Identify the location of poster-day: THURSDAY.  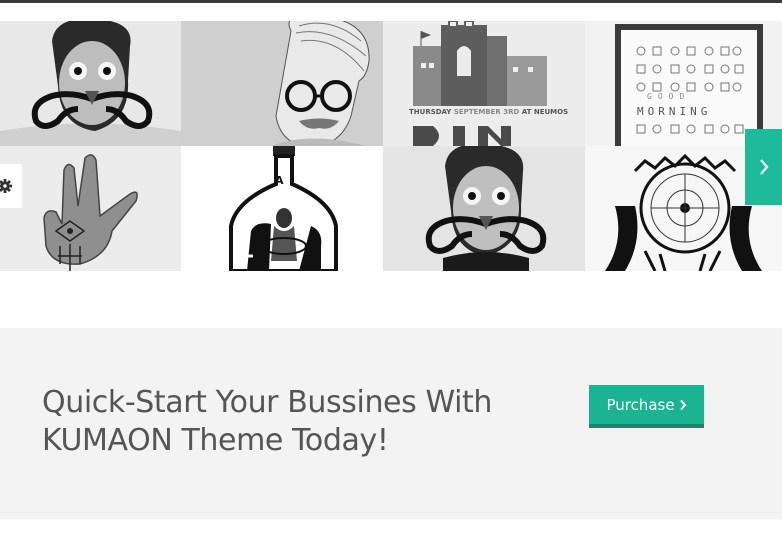
(430, 112).